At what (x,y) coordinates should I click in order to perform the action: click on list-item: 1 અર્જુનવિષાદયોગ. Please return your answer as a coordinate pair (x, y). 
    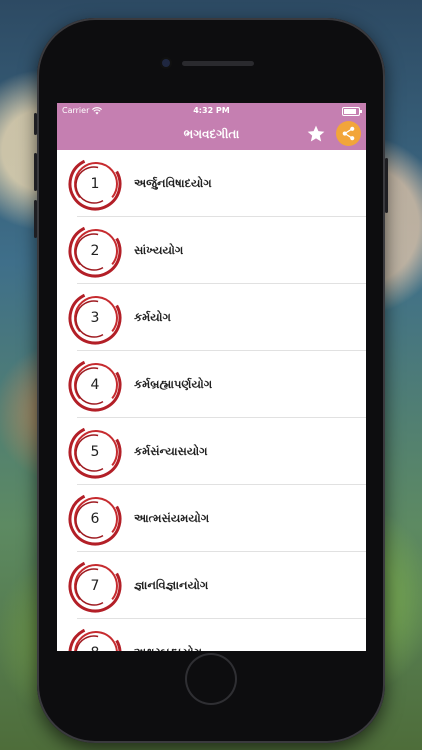
    Looking at the image, I should click on (211, 183).